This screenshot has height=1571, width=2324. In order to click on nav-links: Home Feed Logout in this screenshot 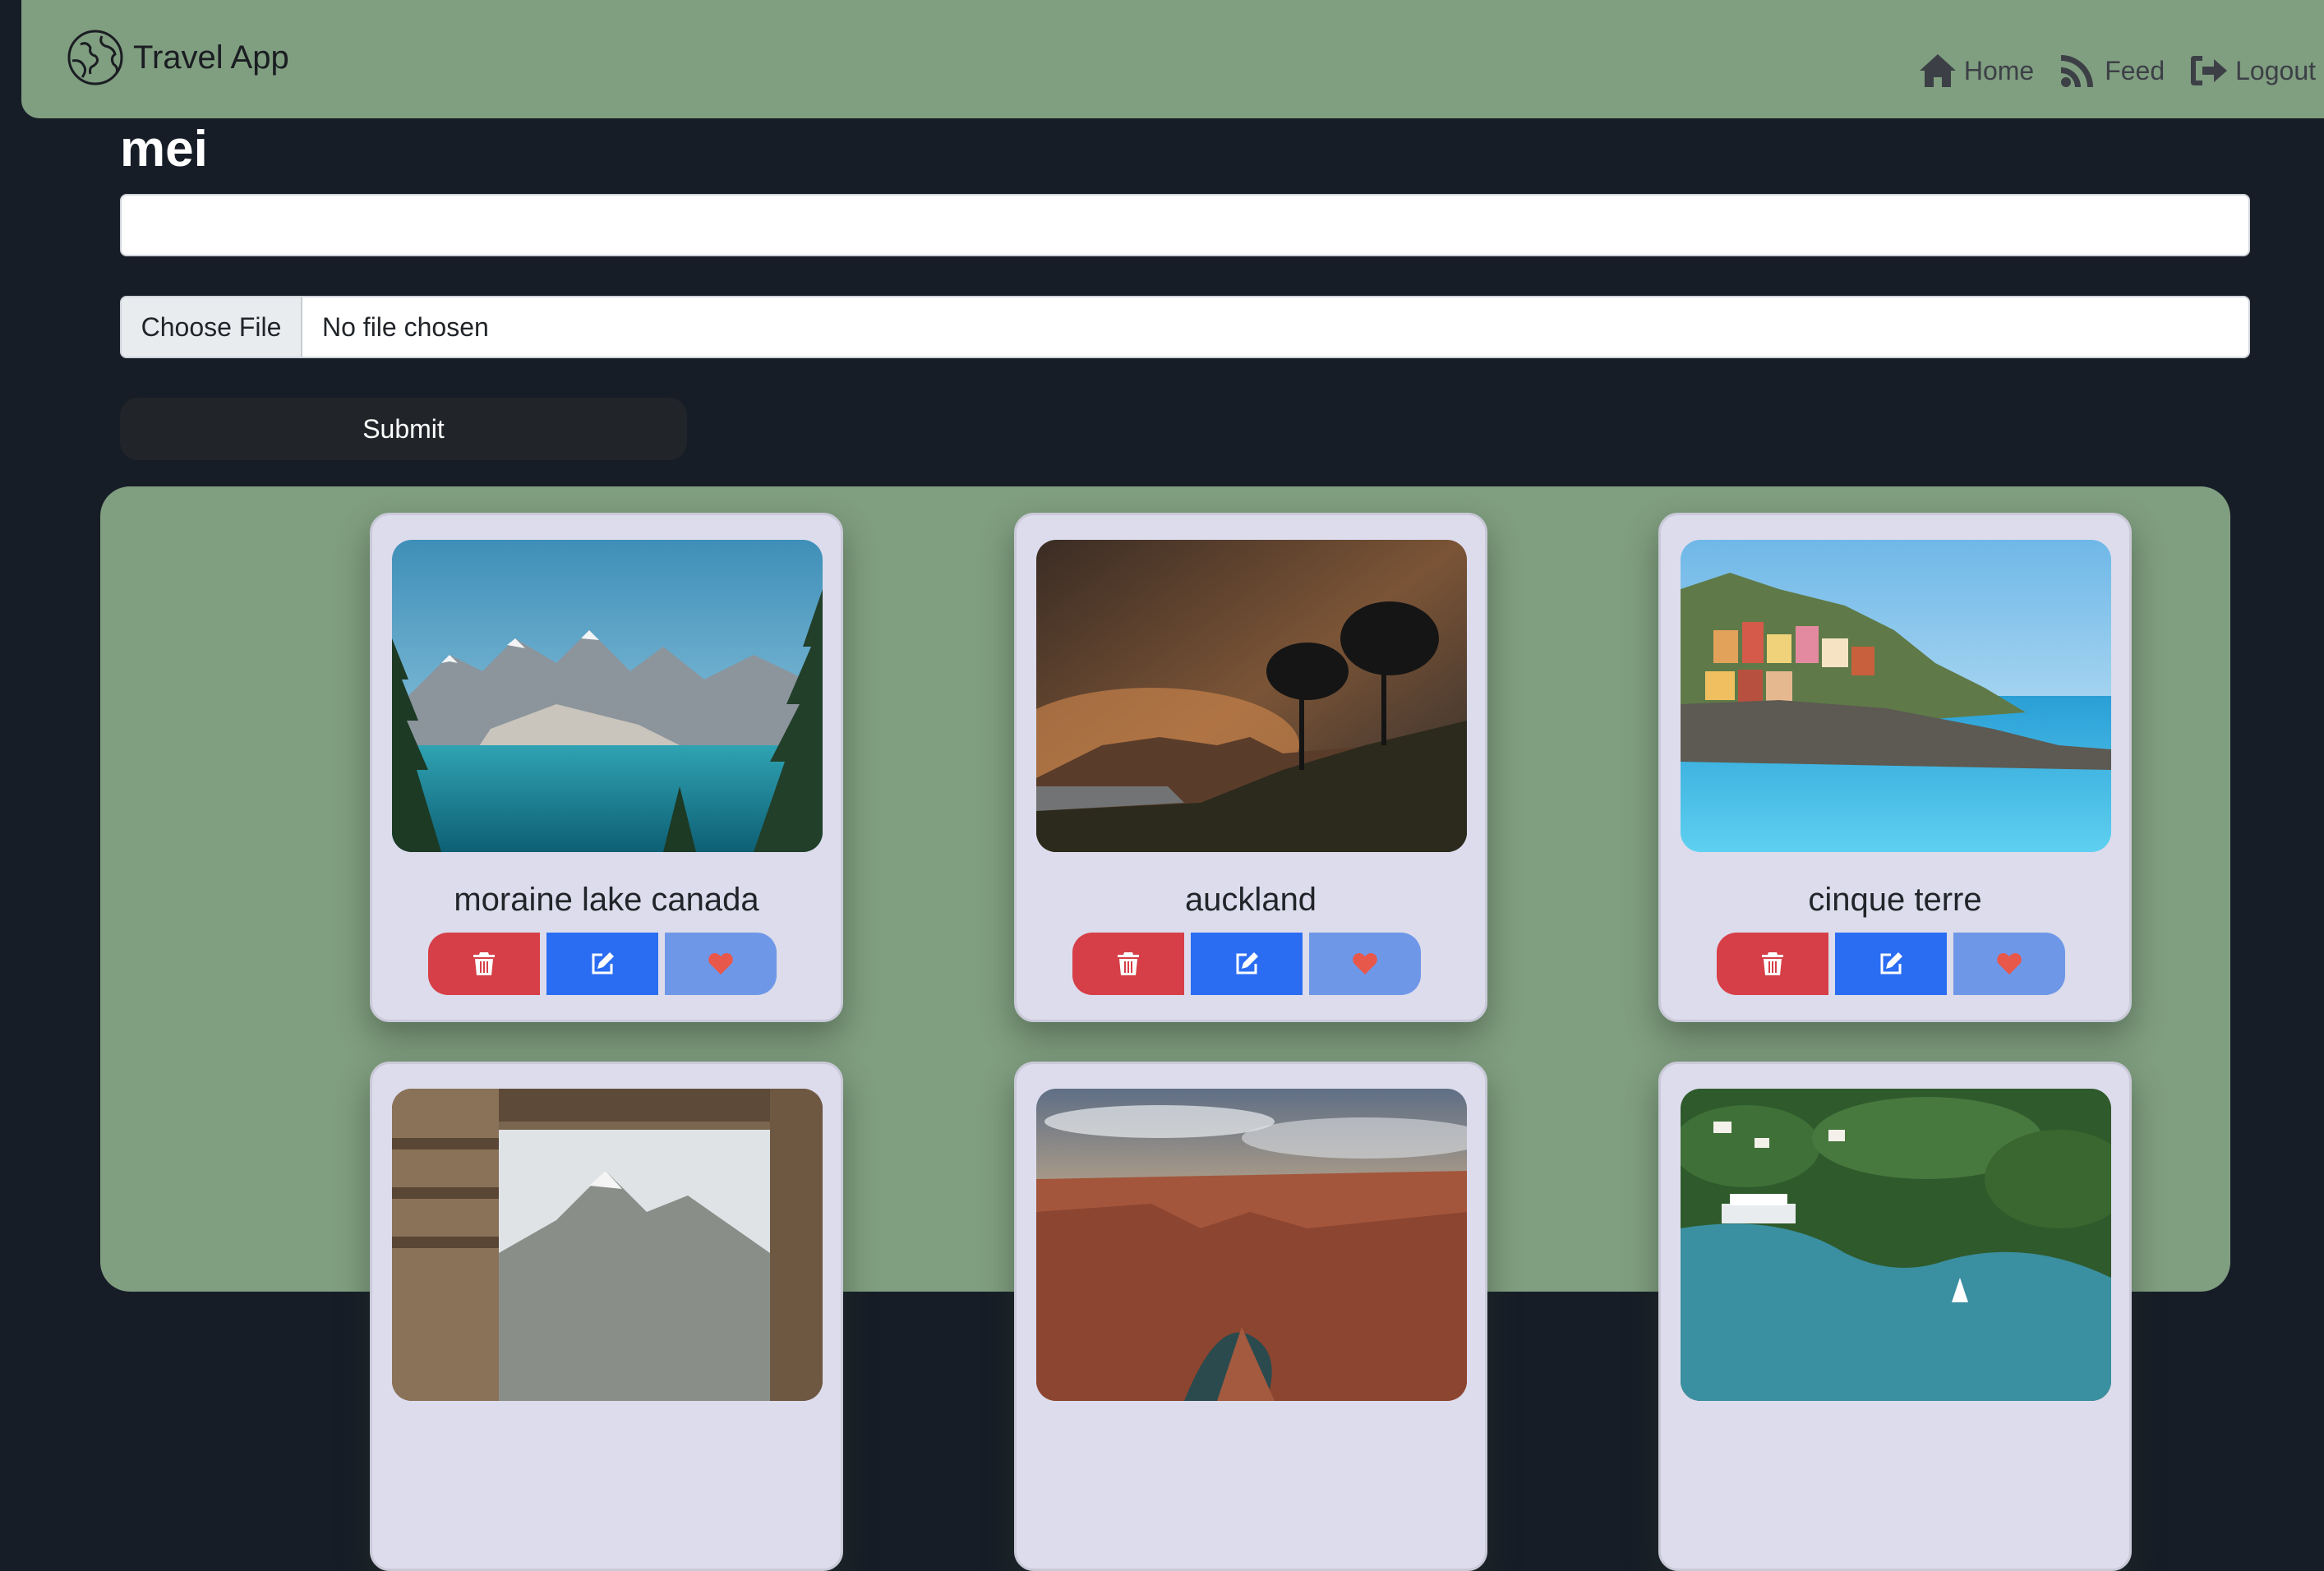, I will do `click(2117, 71)`.